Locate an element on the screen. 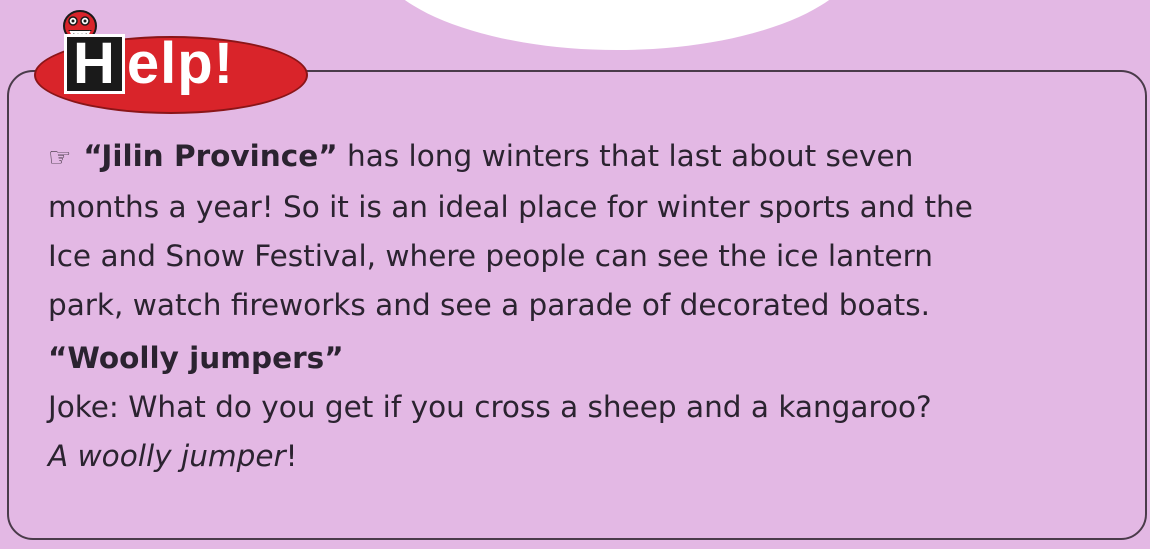  help-title-first-letter: H is located at coordinates (94, 64).